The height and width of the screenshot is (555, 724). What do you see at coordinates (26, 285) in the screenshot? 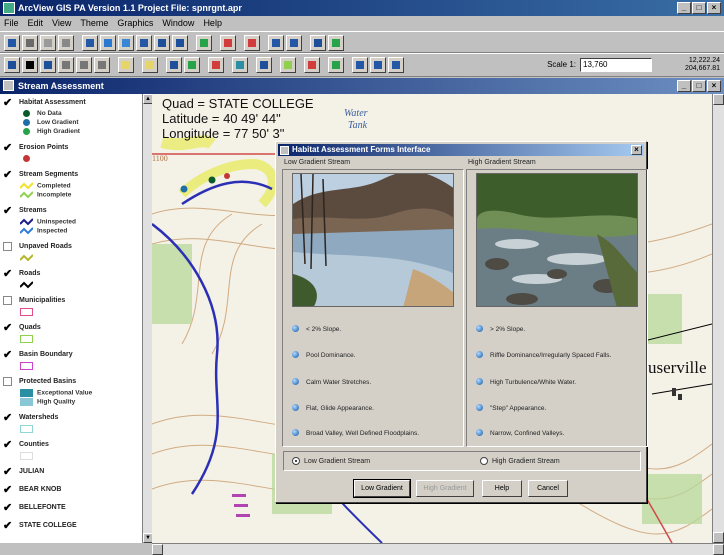
I see `legend-line-symbol-icon` at bounding box center [26, 285].